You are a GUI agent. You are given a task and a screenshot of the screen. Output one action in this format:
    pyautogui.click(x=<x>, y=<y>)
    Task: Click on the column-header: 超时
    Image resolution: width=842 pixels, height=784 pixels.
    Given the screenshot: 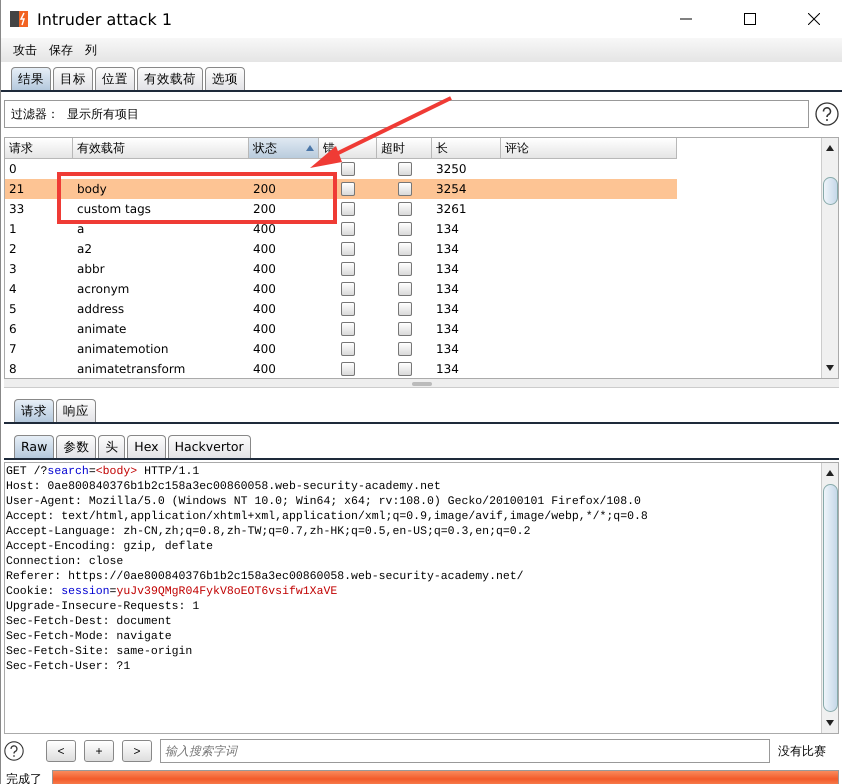 What is the action you would take?
    pyautogui.click(x=404, y=148)
    